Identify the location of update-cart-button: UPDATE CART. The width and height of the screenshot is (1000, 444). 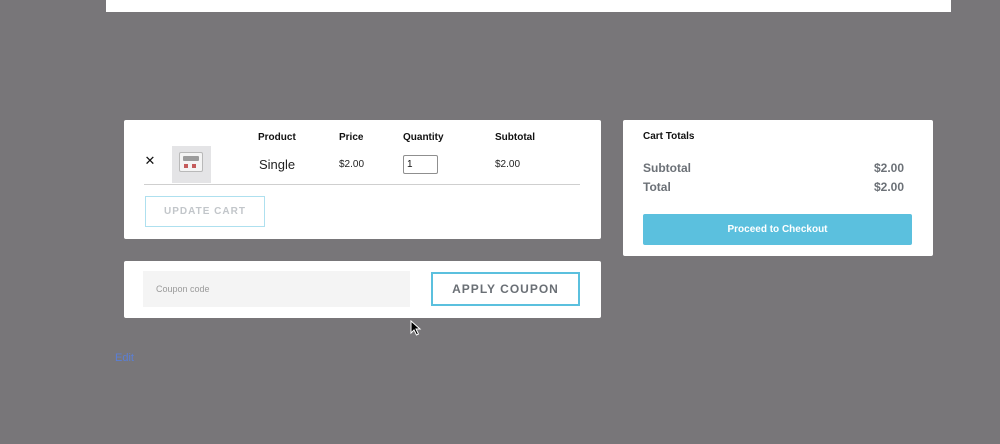
(205, 211).